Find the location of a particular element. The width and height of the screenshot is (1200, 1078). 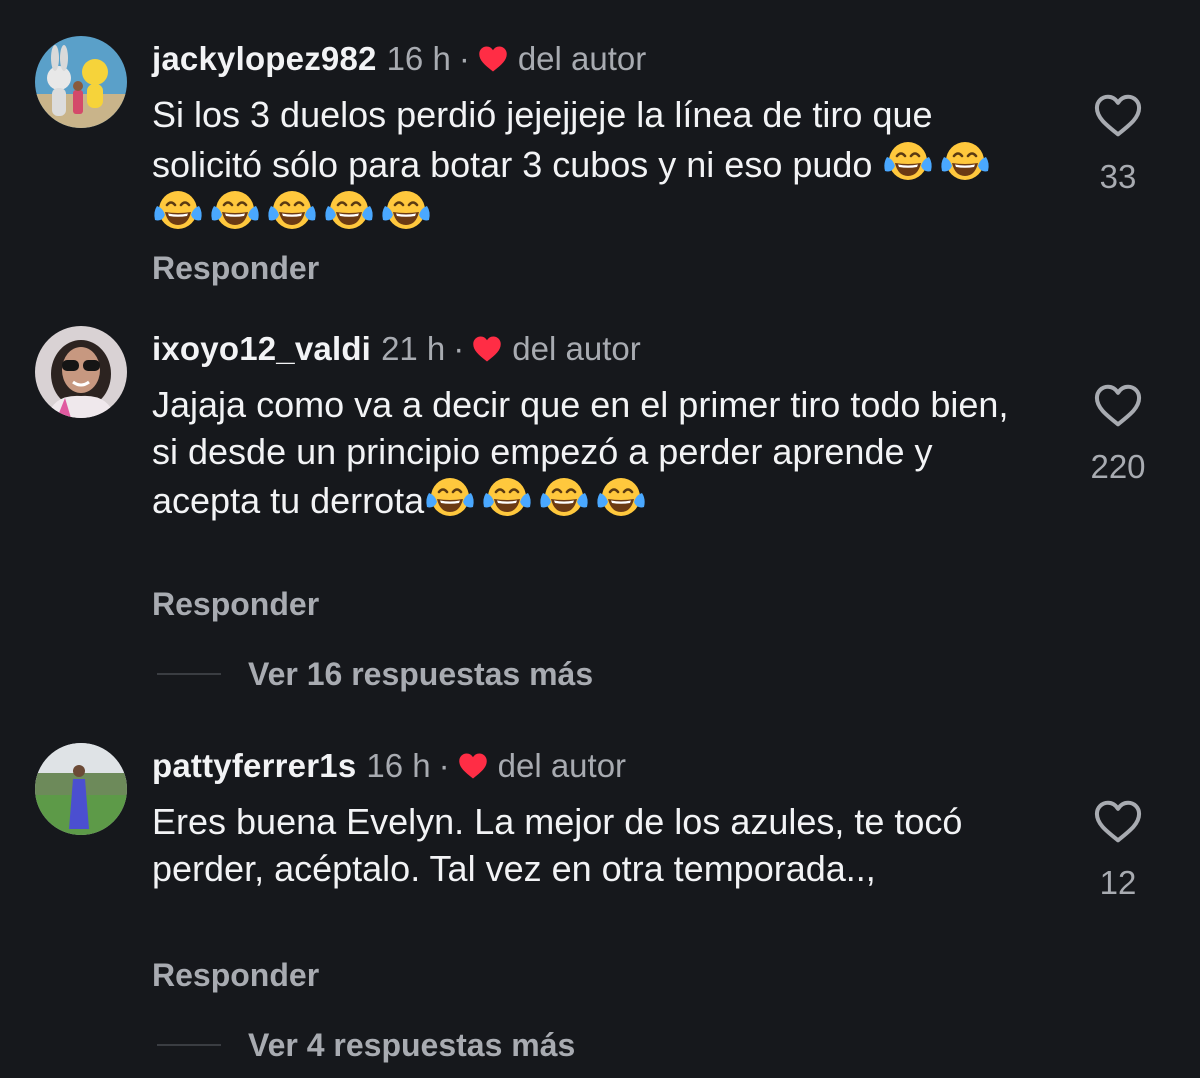

comment-header: pattyferrer1s 16 h · del autor is located at coordinates (389, 766).